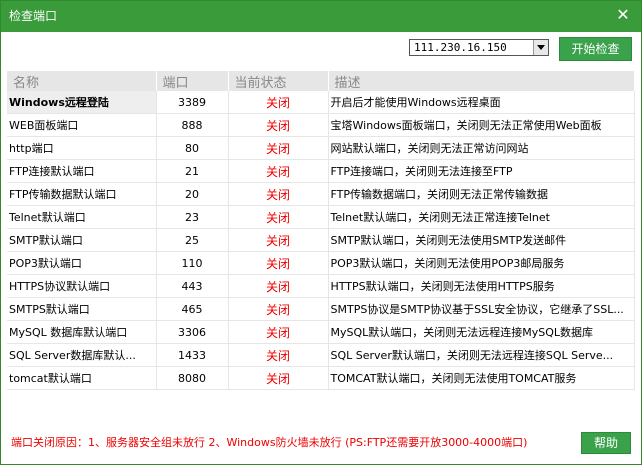 This screenshot has height=465, width=642. I want to click on dialog-title: 检查端口, so click(33, 16).